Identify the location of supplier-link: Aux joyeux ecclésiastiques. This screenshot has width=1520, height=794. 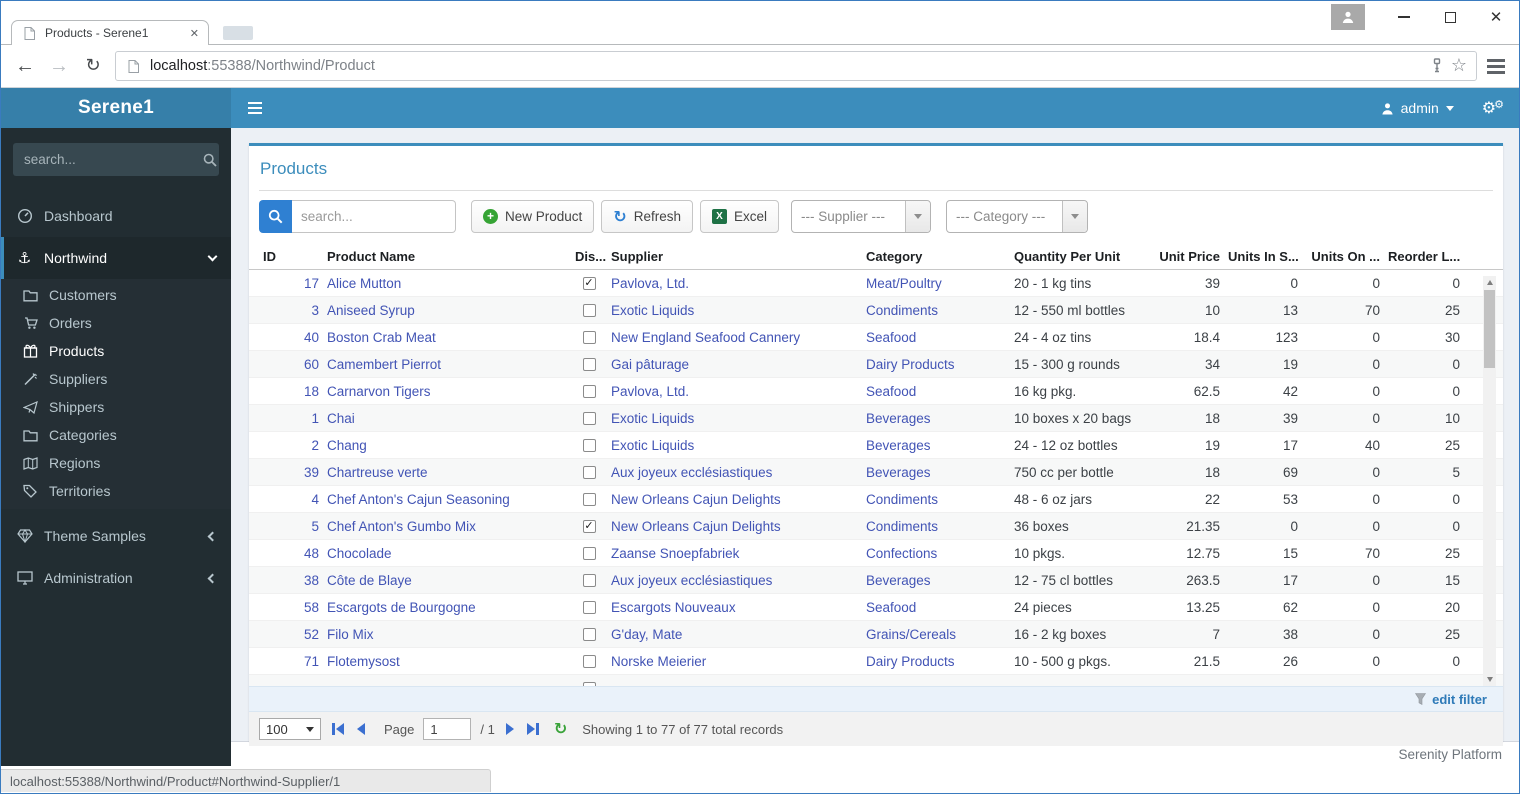
(691, 472).